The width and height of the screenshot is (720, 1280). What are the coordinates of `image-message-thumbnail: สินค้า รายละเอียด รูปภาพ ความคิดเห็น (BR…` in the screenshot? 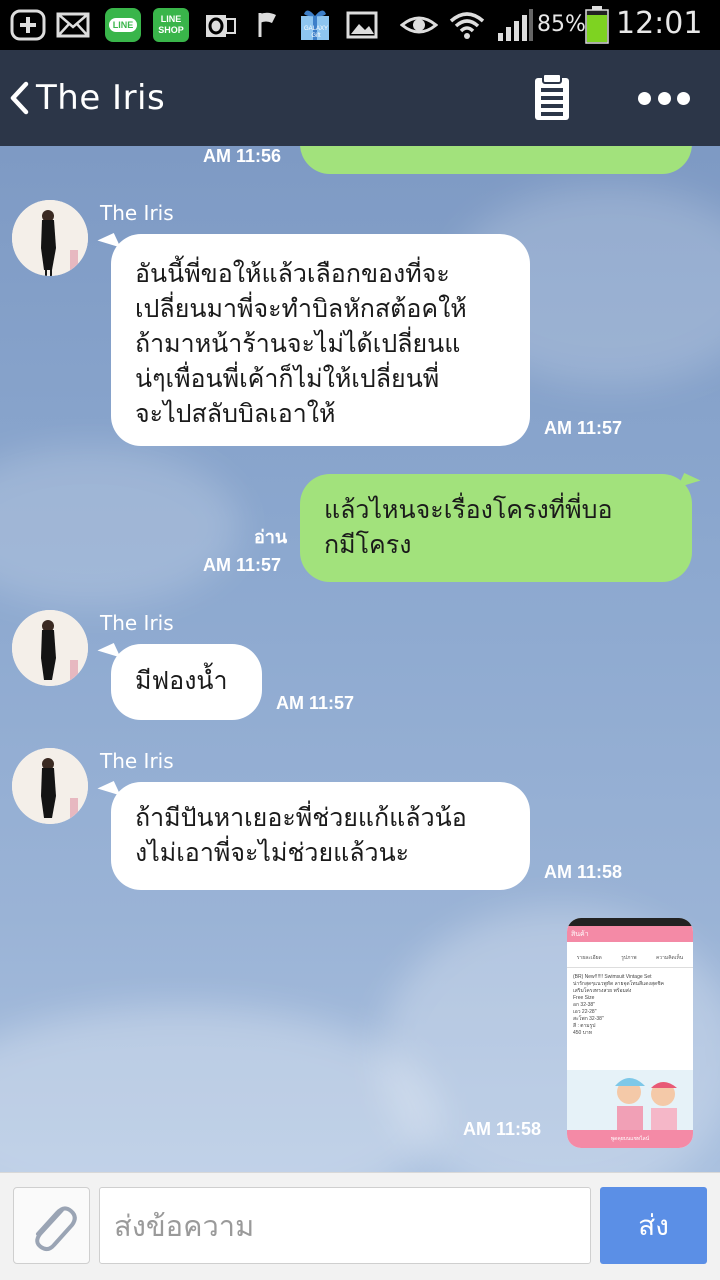 It's located at (630, 1033).